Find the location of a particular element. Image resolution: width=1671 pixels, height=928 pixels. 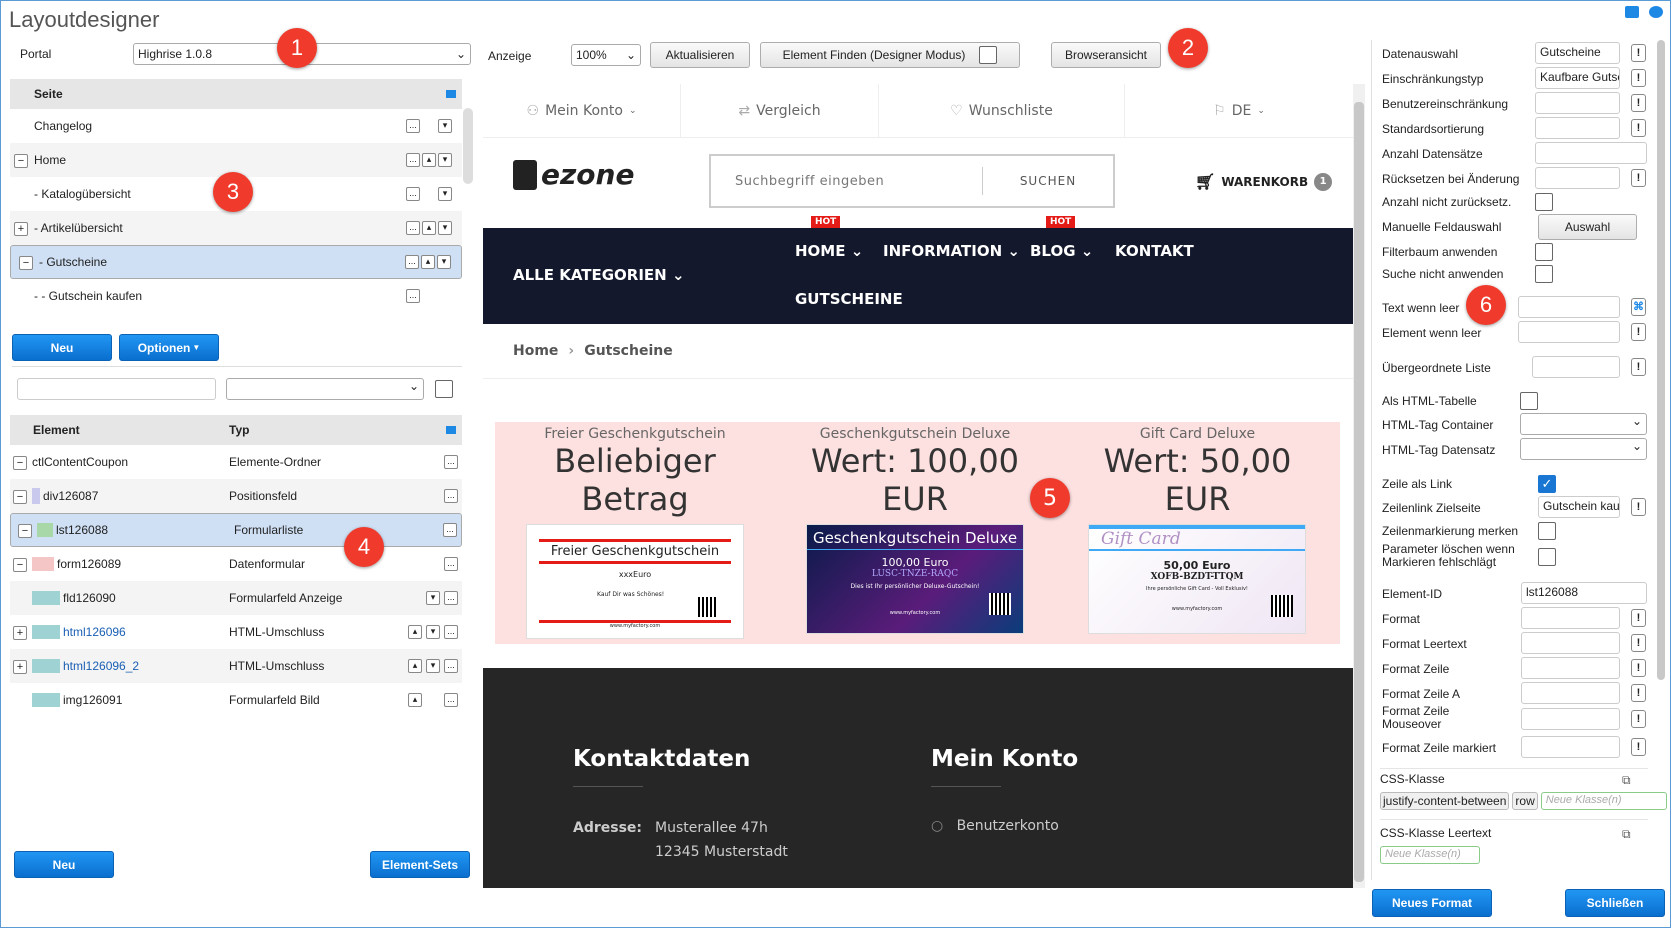

clear-params-checkbox is located at coordinates (1547, 557).